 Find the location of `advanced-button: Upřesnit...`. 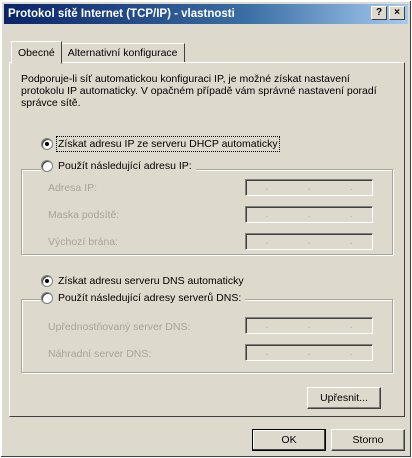

advanced-button: Upřesnit... is located at coordinates (344, 398).